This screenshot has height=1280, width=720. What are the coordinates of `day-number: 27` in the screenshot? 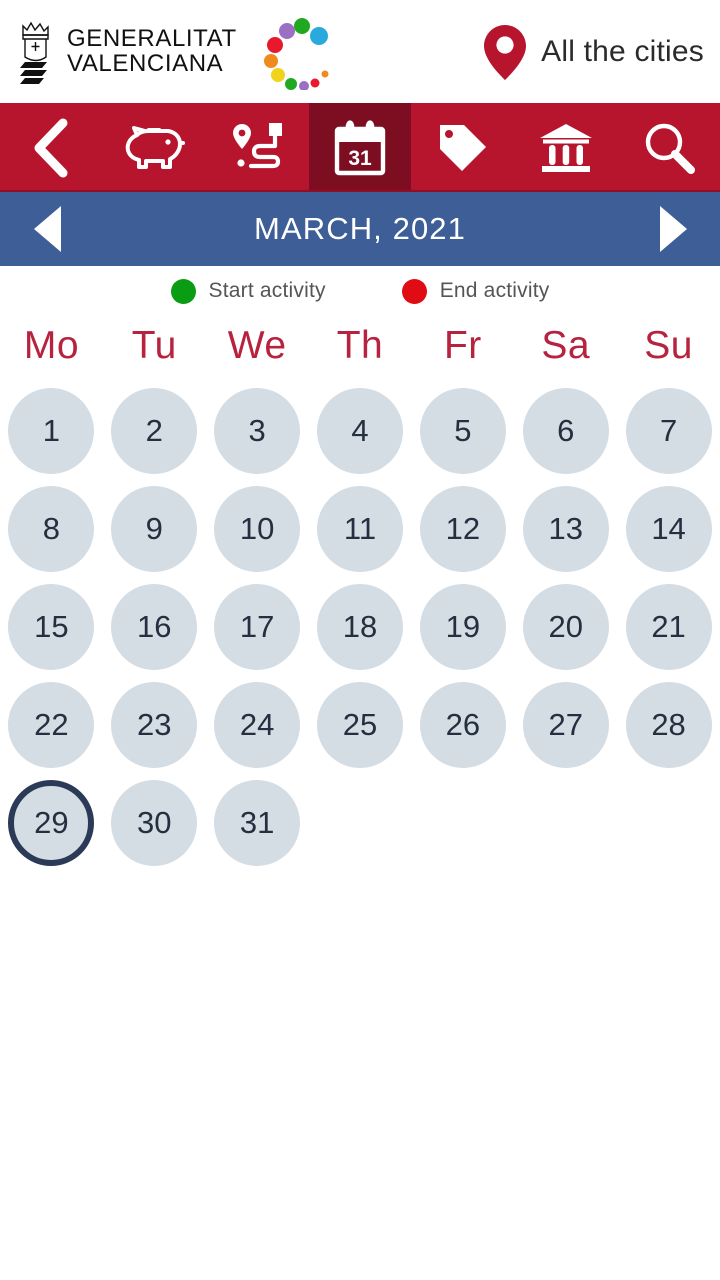 It's located at (565, 725).